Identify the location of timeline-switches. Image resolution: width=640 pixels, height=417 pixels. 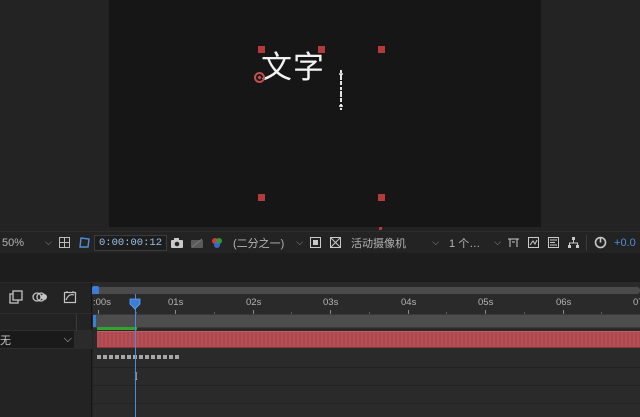
(43, 297).